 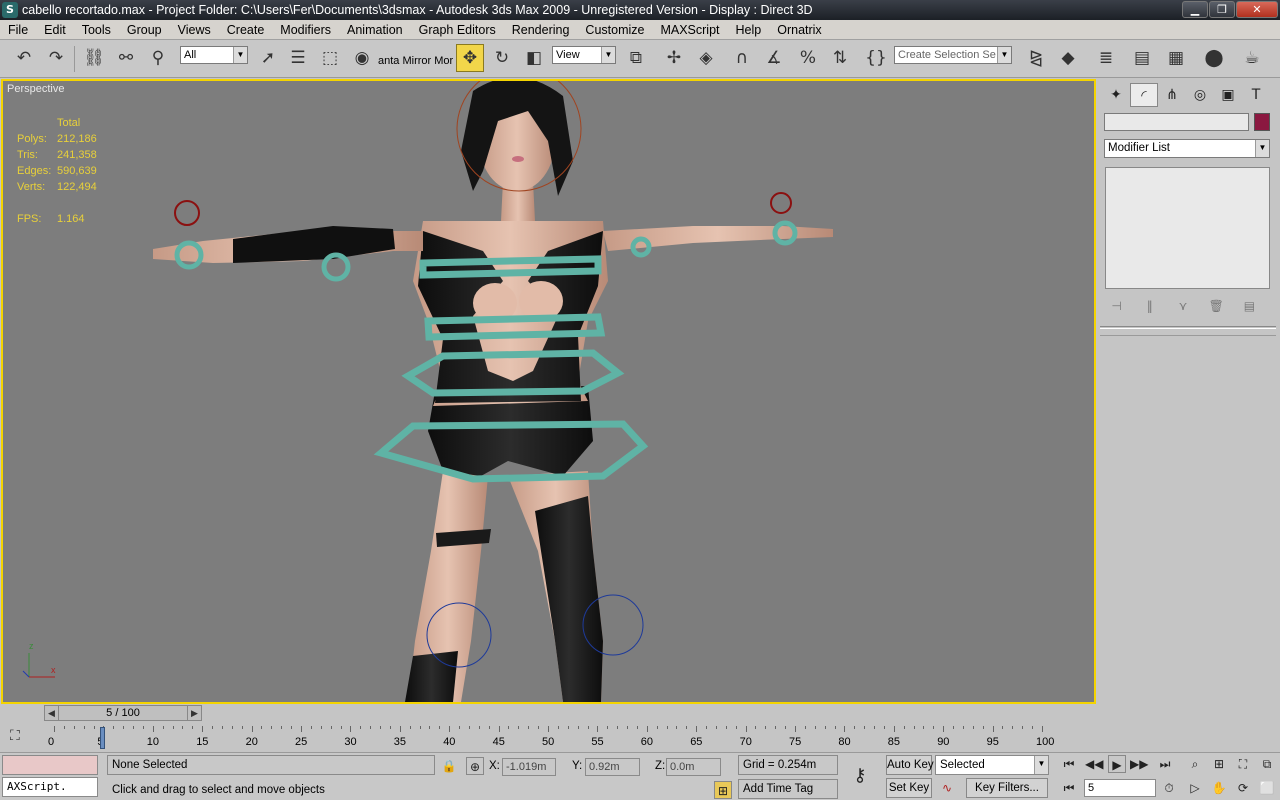 I want to click on menu-modifiers: Modifiers, so click(x=305, y=30).